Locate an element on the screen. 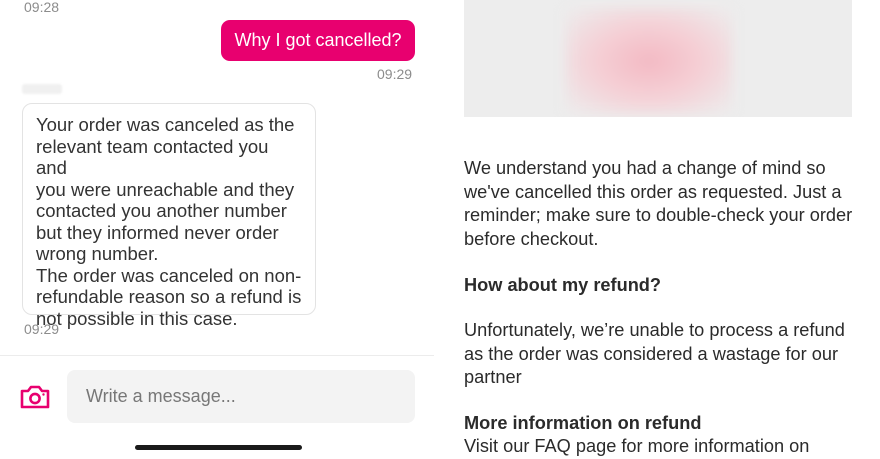  outgoing-message-time: 09:29 is located at coordinates (395, 74).